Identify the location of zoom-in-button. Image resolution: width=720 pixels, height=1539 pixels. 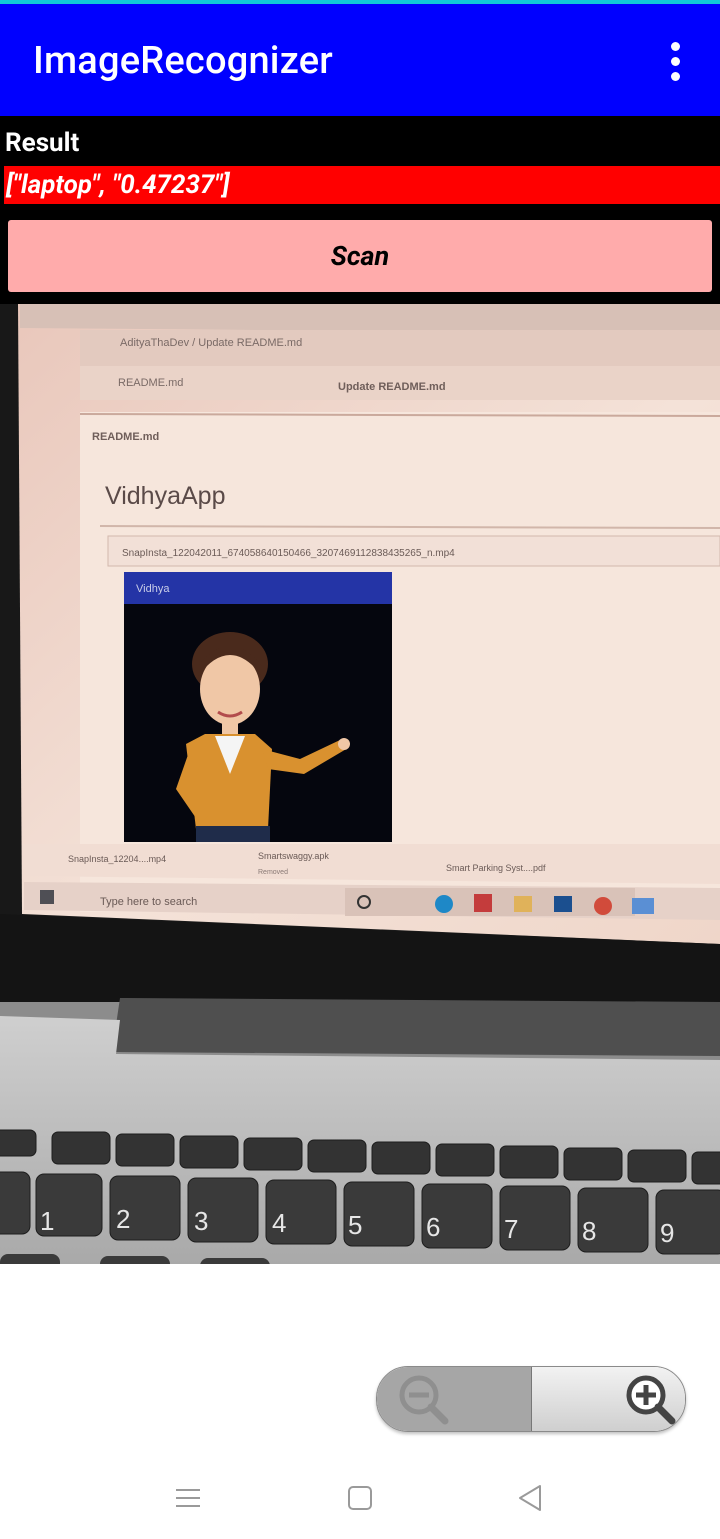
(608, 1399).